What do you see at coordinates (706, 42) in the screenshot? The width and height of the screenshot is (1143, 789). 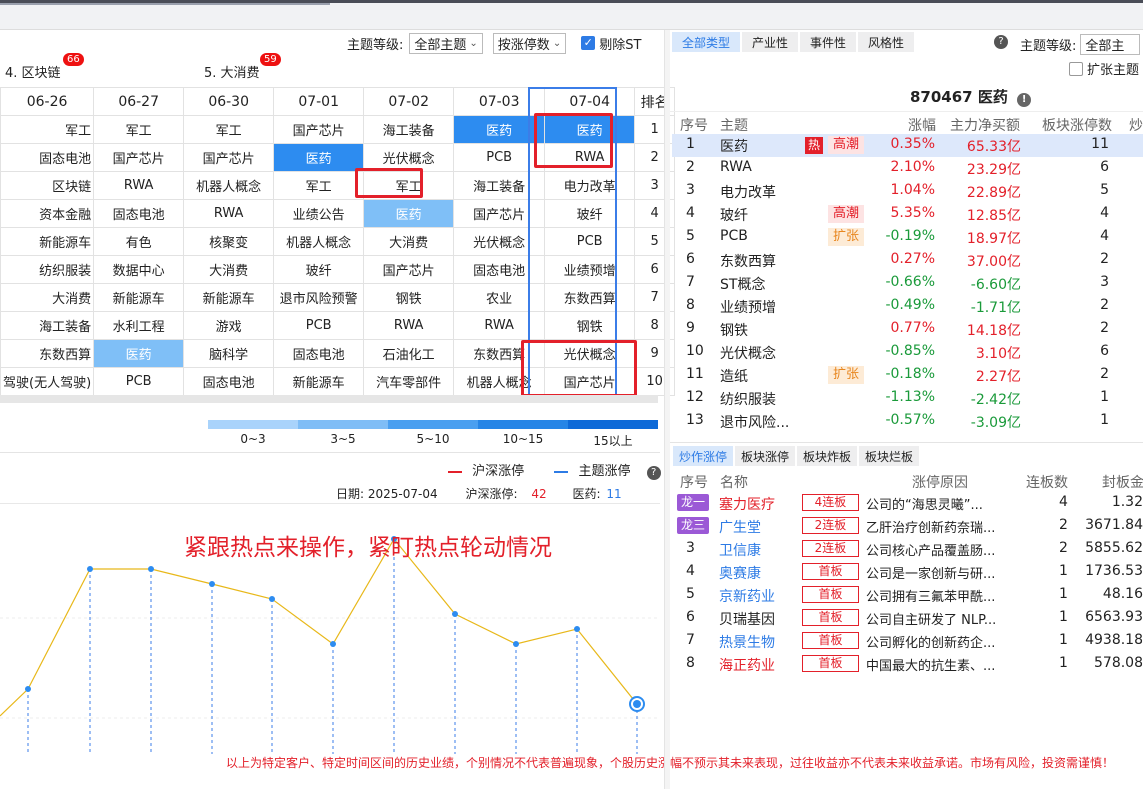 I see `tab-all-types: 全部类型` at bounding box center [706, 42].